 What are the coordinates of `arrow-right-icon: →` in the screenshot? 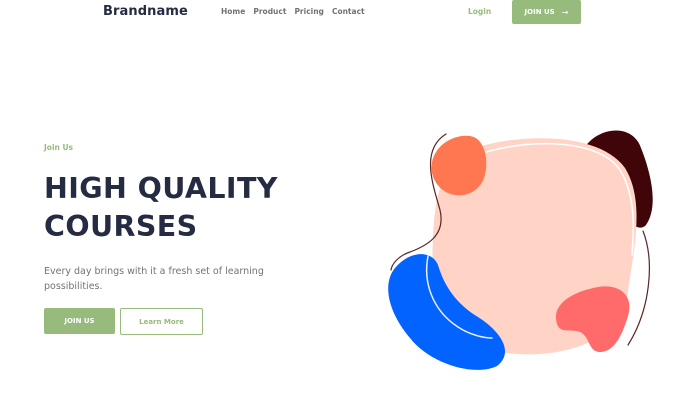 It's located at (565, 12).